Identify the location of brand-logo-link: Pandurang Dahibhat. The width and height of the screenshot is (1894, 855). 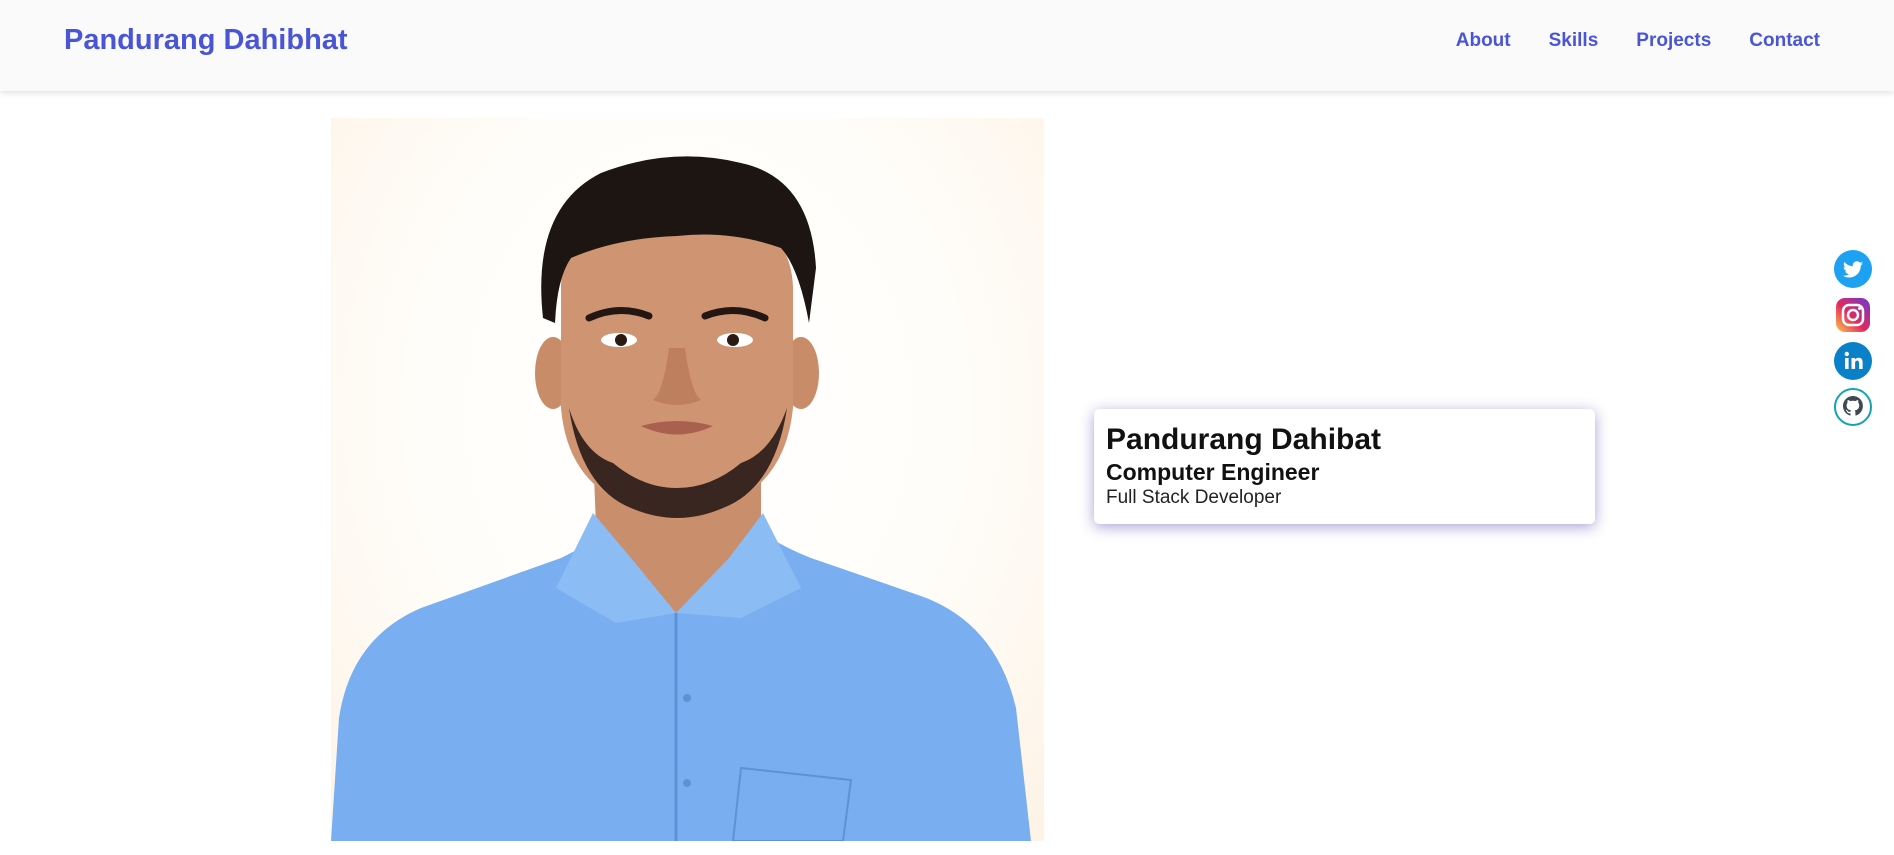
(206, 40).